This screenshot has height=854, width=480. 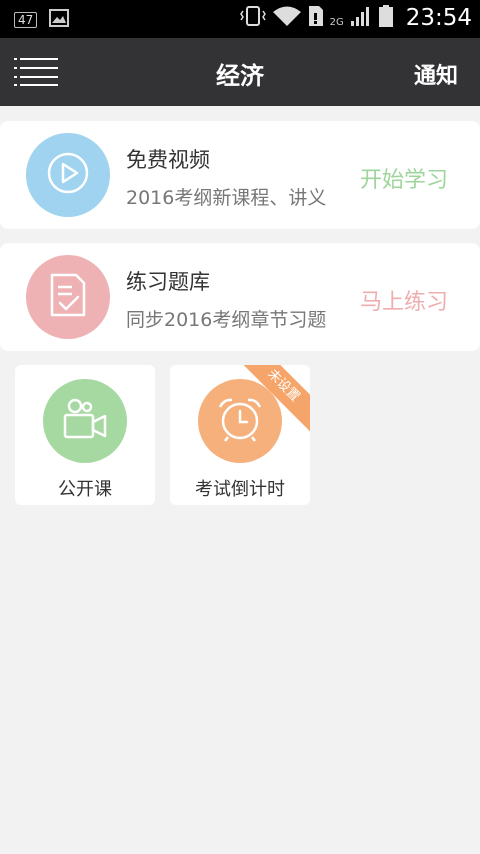 What do you see at coordinates (336, 22) in the screenshot?
I see `network-type-label: 2G` at bounding box center [336, 22].